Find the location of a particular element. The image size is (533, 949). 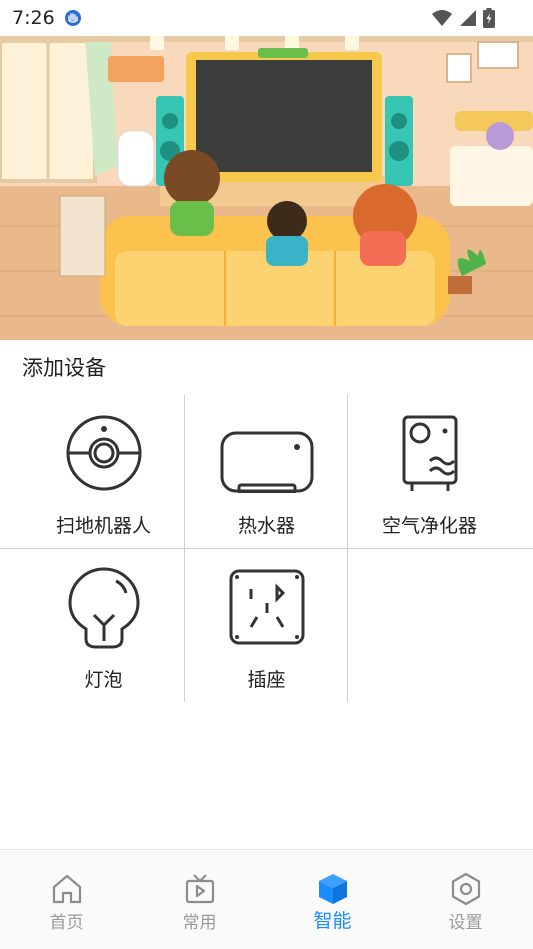

device-power-socket: 插座 is located at coordinates (266, 625).